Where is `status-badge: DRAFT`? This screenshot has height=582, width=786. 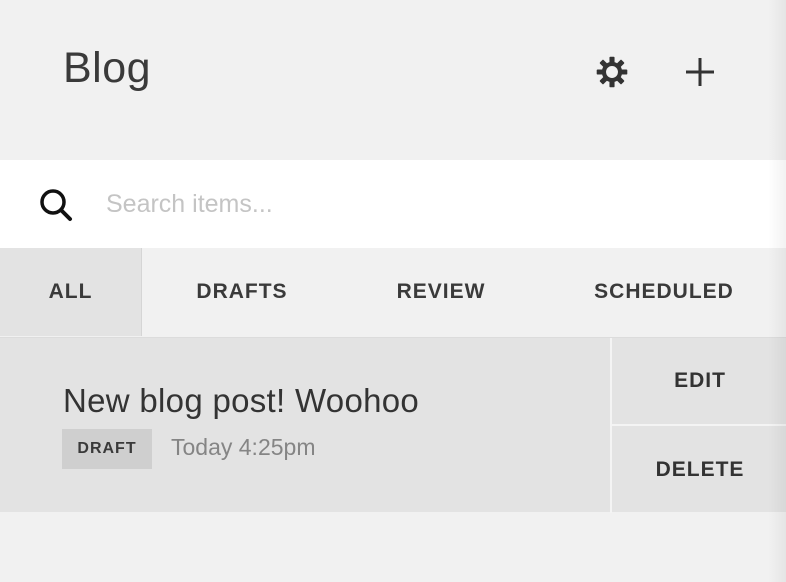
status-badge: DRAFT is located at coordinates (107, 449).